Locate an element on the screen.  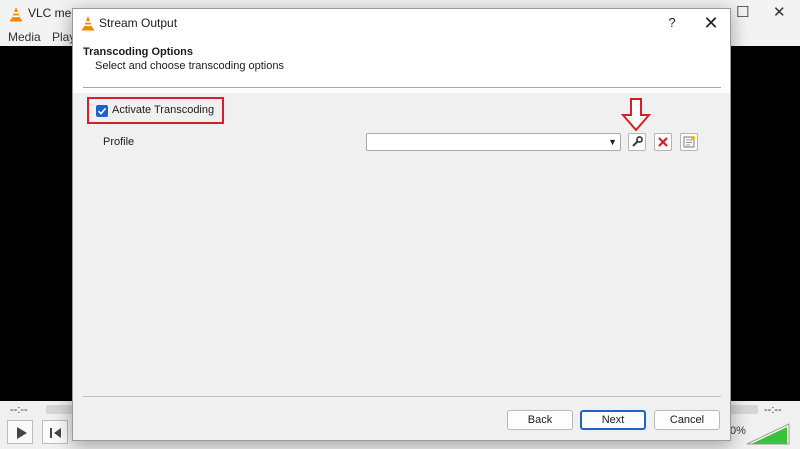
volume-percent: 0% is located at coordinates (738, 431).